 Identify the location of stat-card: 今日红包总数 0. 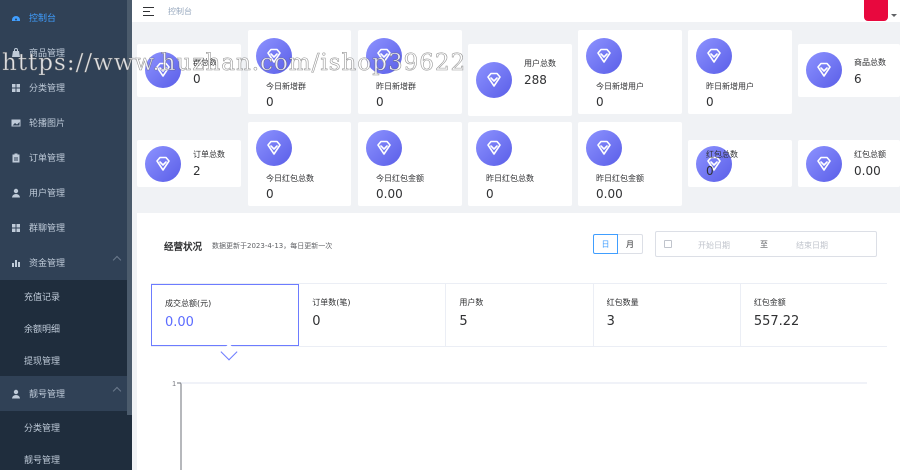
(299, 164).